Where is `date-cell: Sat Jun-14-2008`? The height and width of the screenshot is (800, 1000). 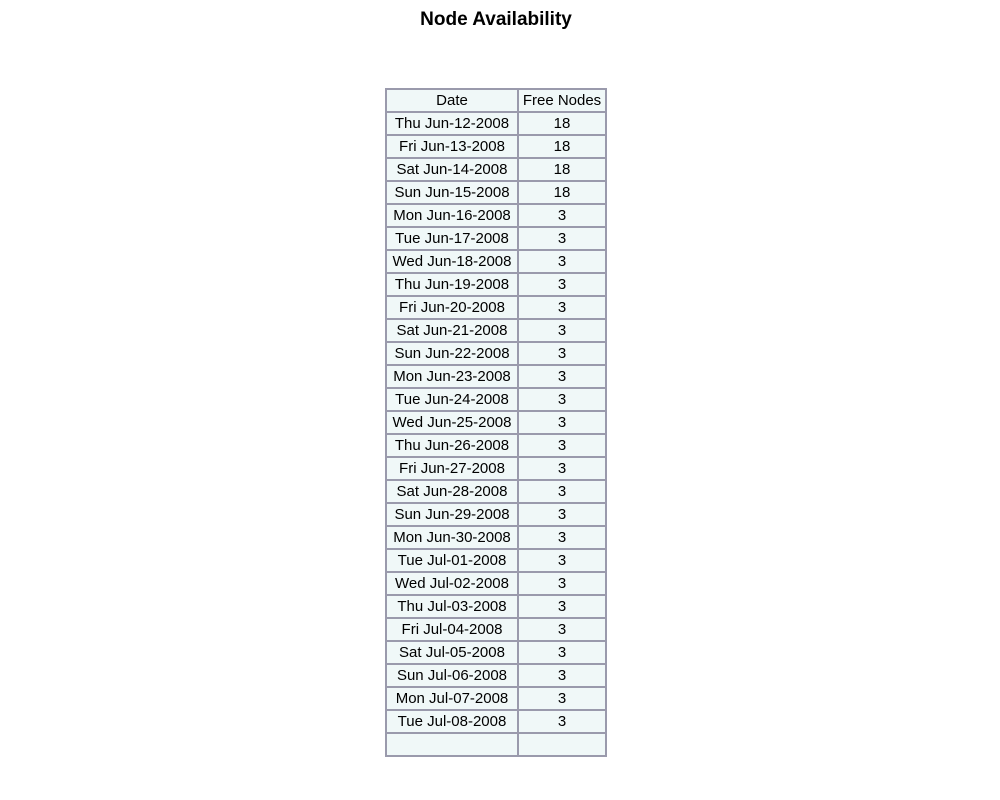 date-cell: Sat Jun-14-2008 is located at coordinates (452, 169).